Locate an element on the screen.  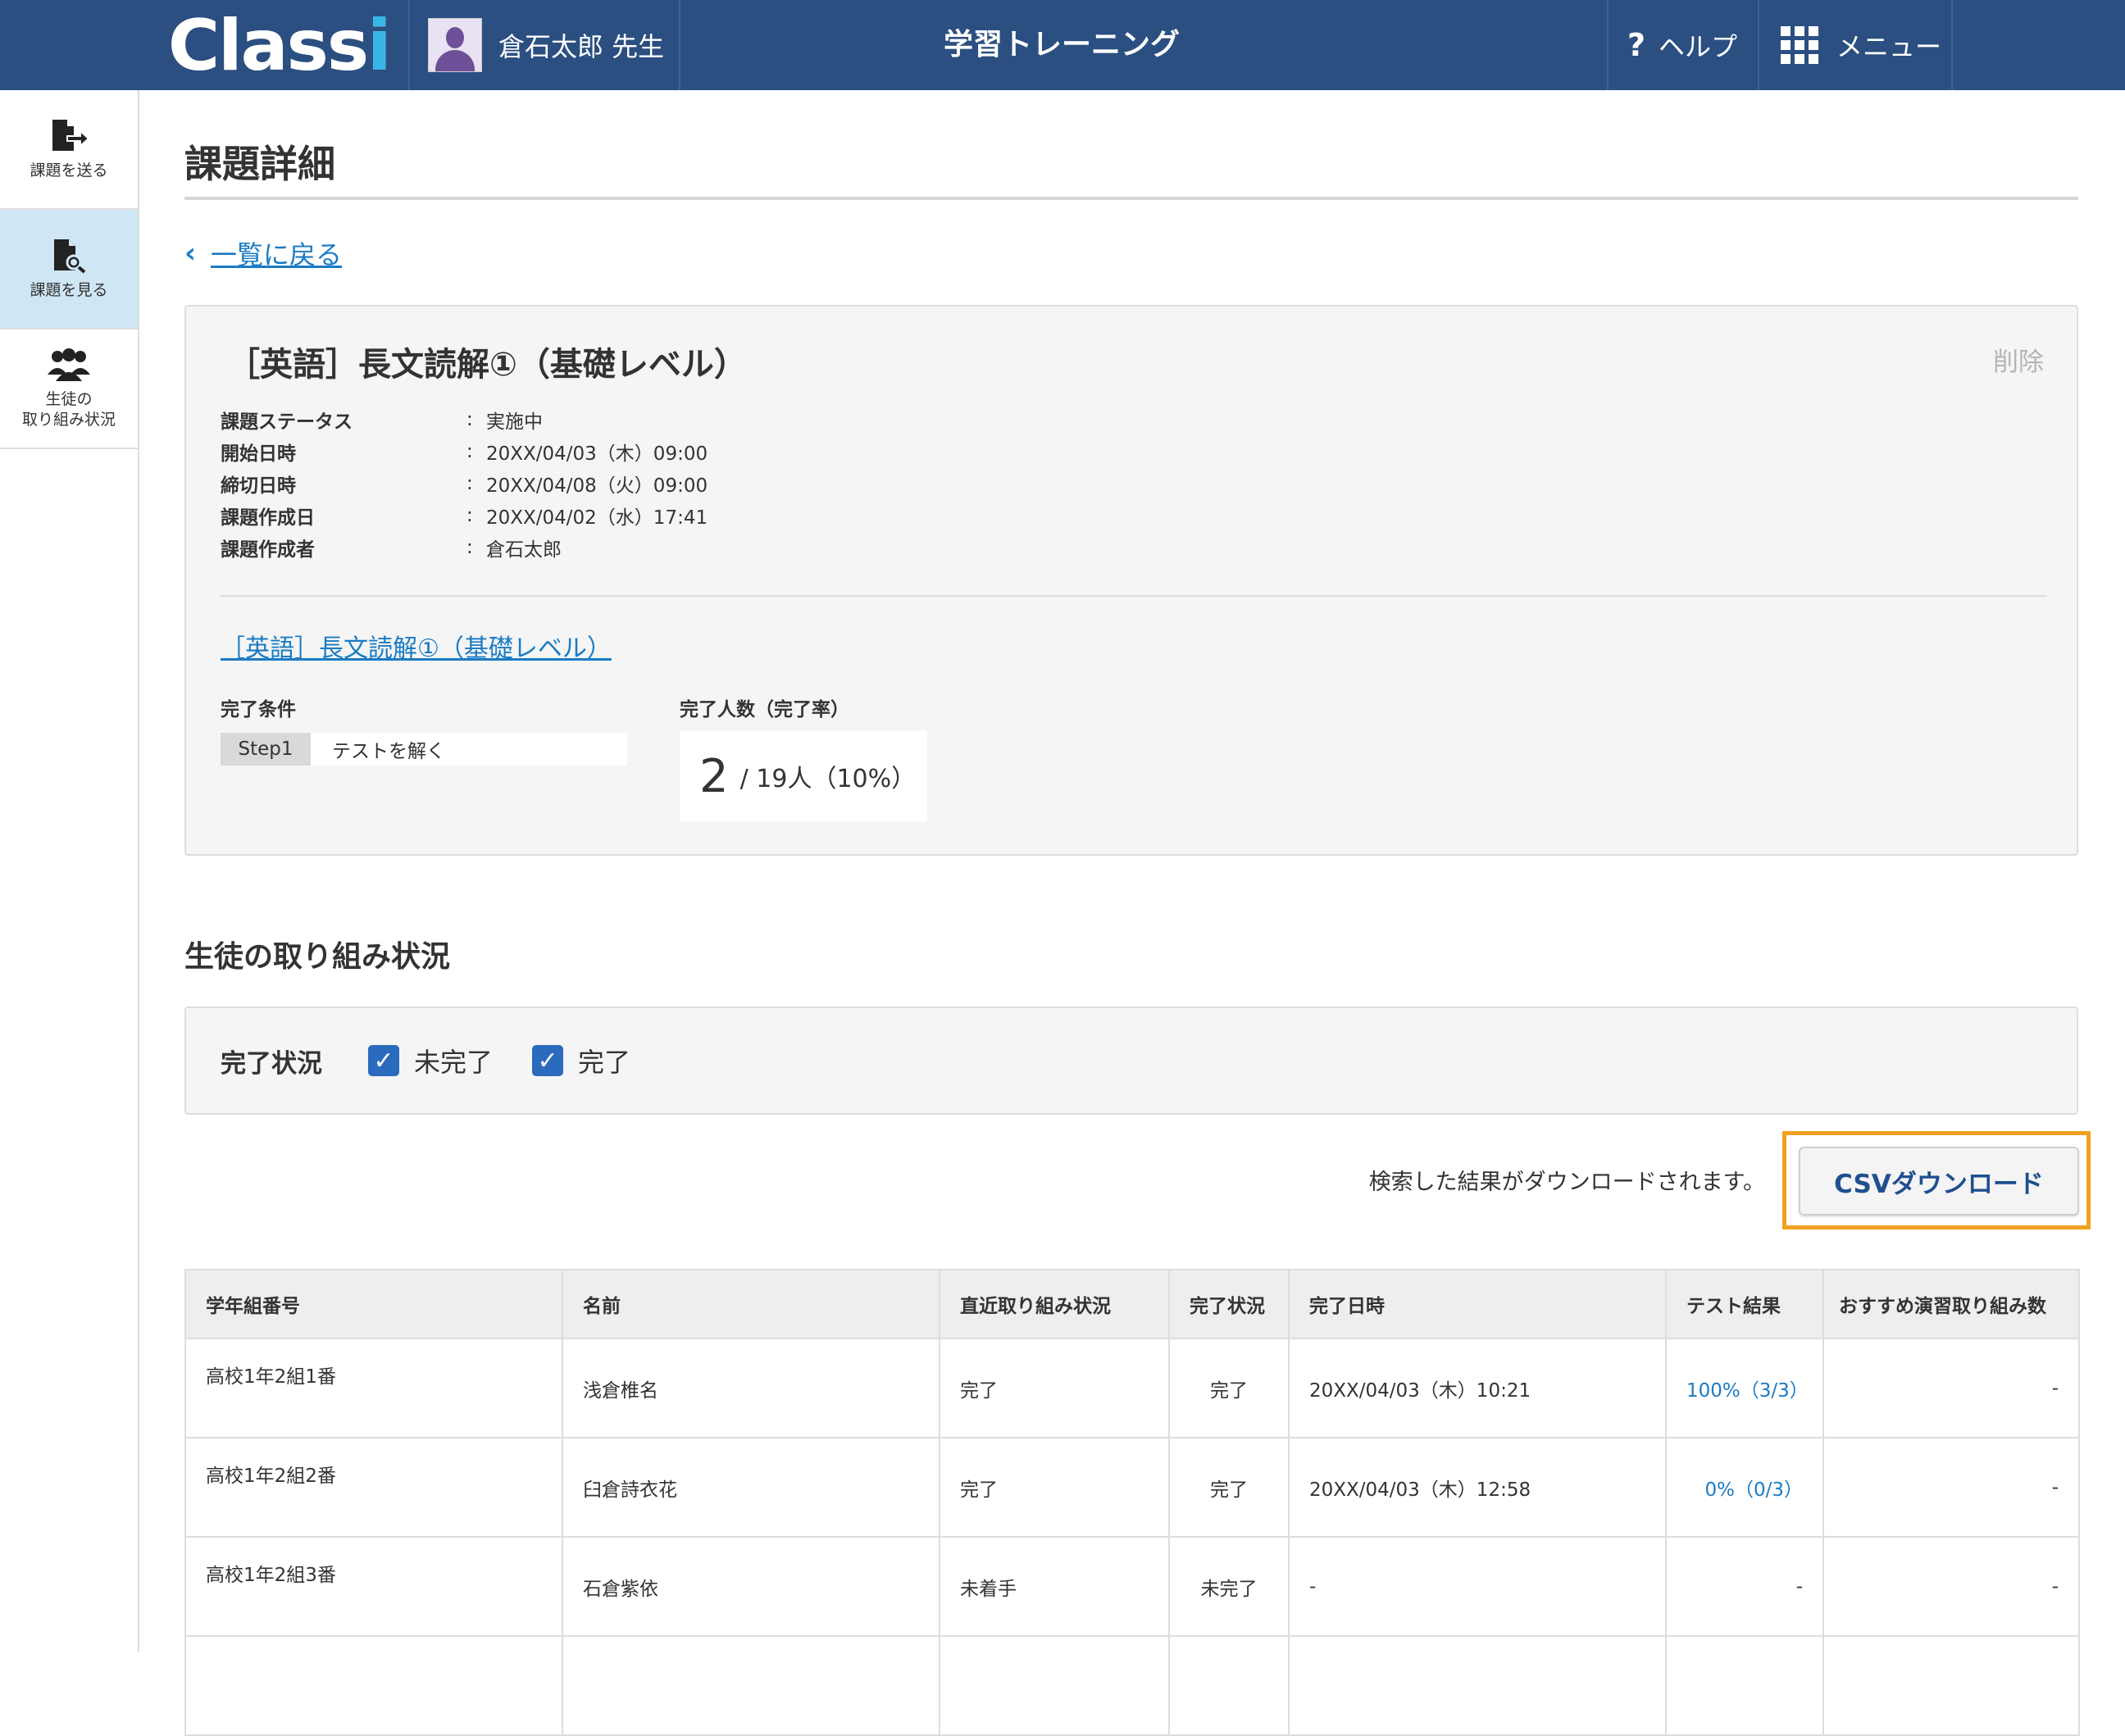
sidebar-item-send-assignment: 課題を送る is located at coordinates (69, 150).